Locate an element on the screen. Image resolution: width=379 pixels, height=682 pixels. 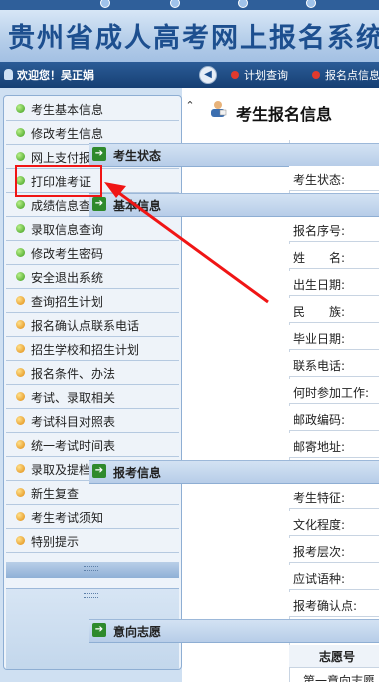
form-row: 姓 名: is located at coordinates (334, 256).